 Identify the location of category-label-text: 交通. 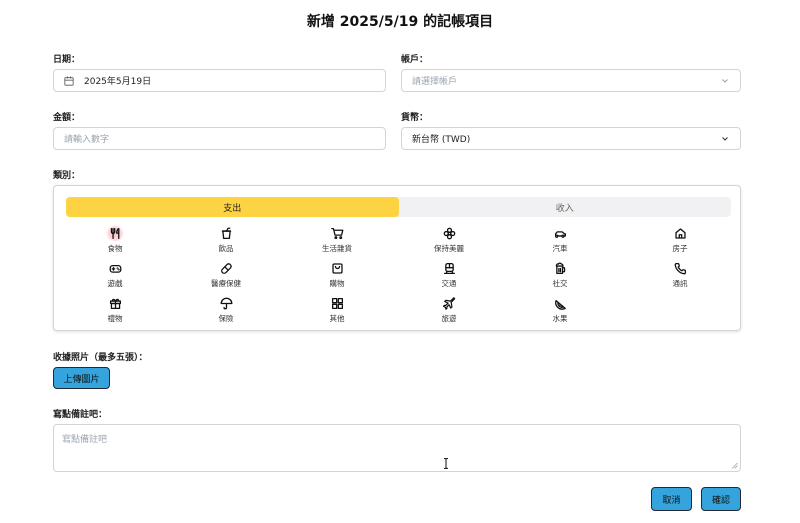
(449, 283).